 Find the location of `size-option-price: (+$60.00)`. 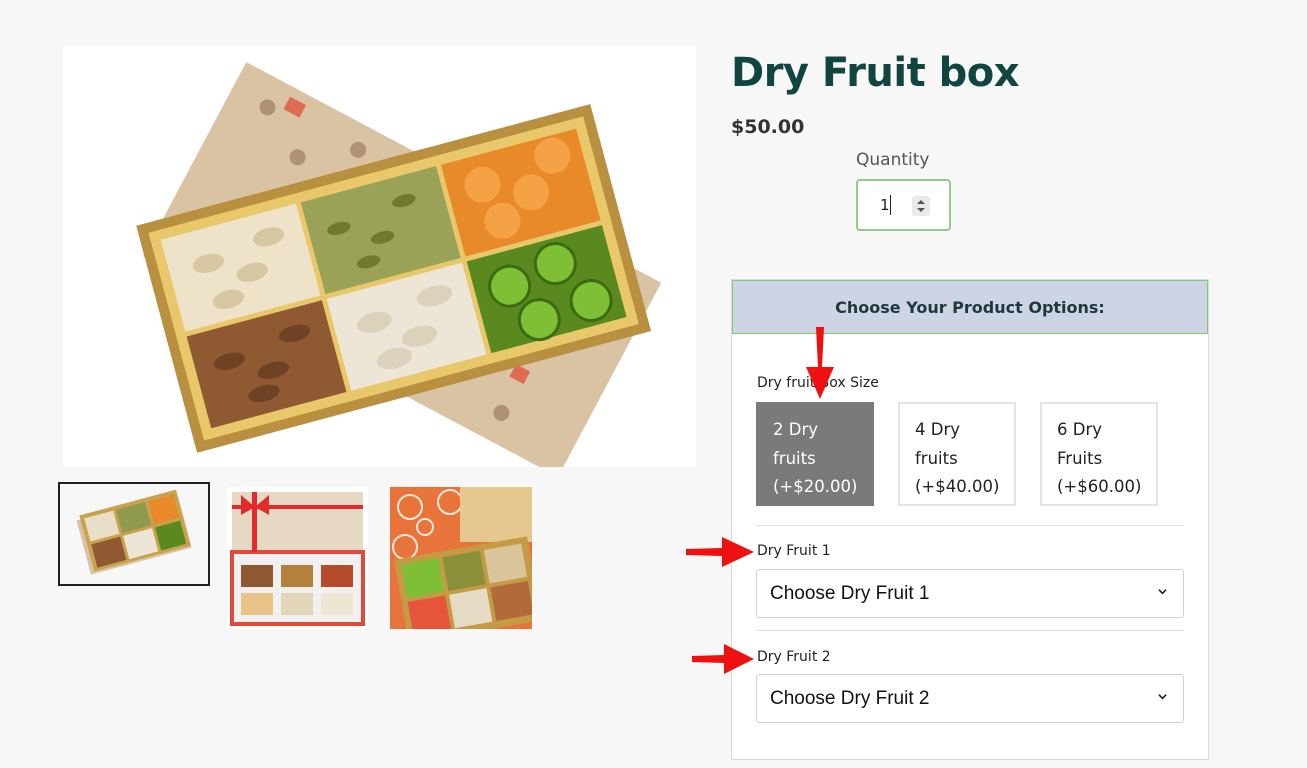

size-option-price: (+$60.00) is located at coordinates (1099, 486).